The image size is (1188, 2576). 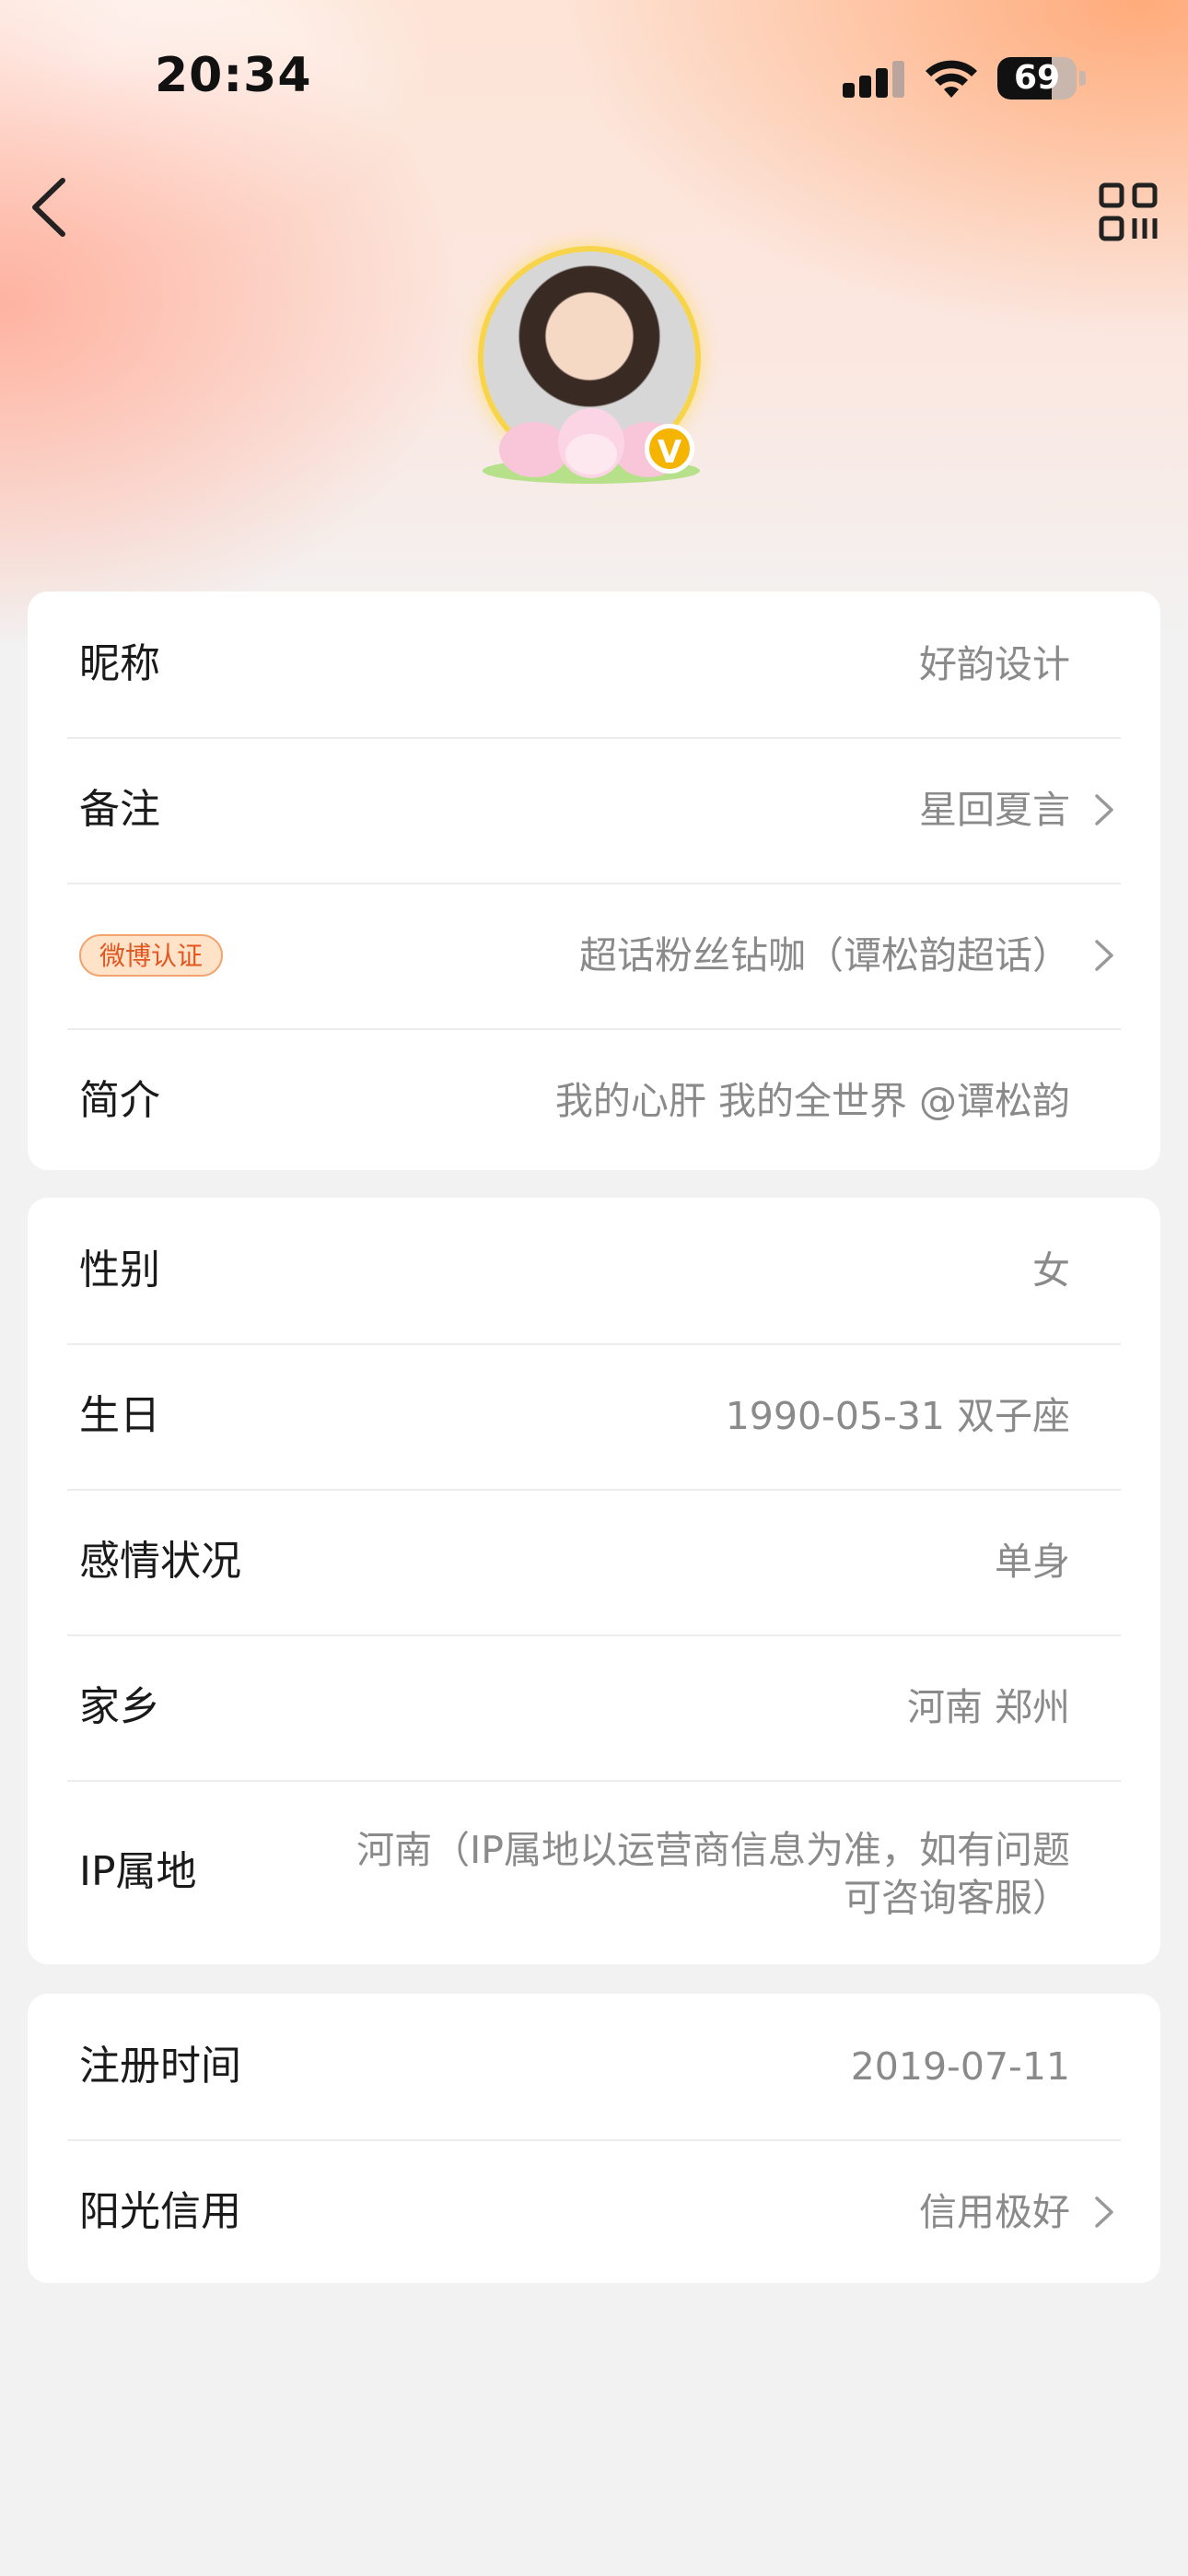 I want to click on avatar: V, so click(x=594, y=366).